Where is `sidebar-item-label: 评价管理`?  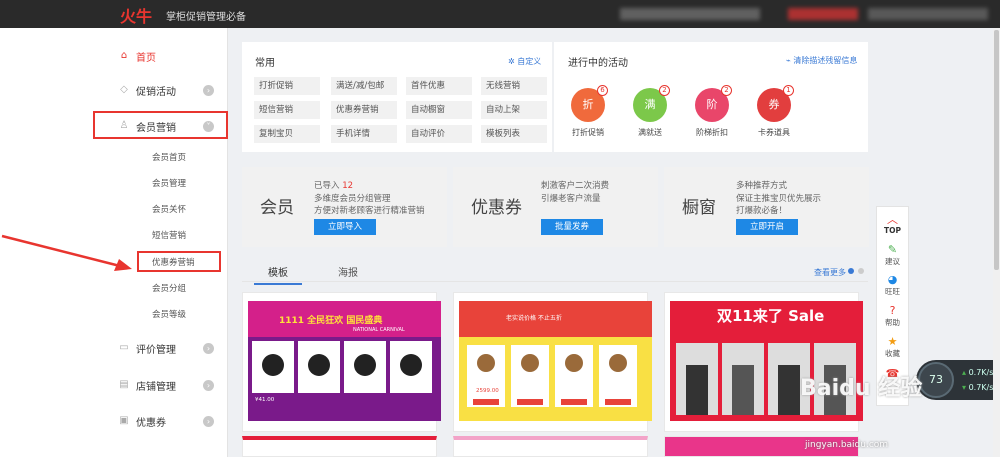 sidebar-item-label: 评价管理 is located at coordinates (156, 350).